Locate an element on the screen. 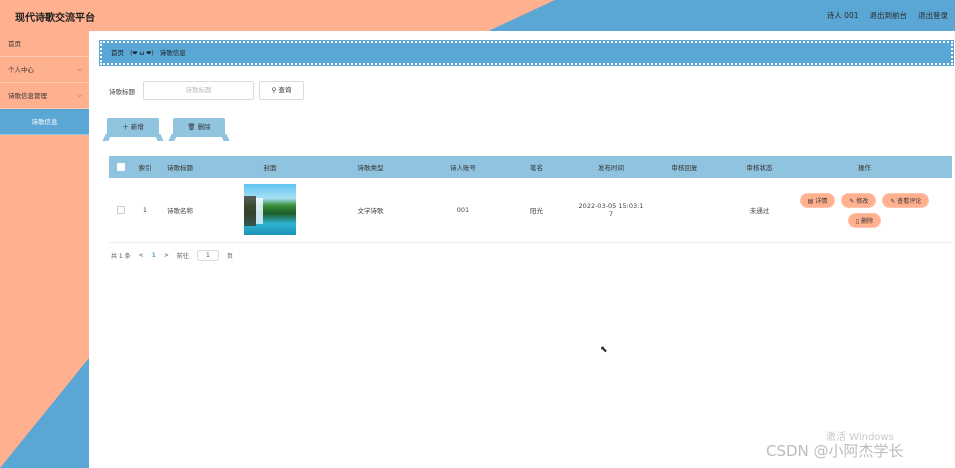 Image resolution: width=955 pixels, height=468 pixels. delete-button-label: 删除 is located at coordinates (204, 127).